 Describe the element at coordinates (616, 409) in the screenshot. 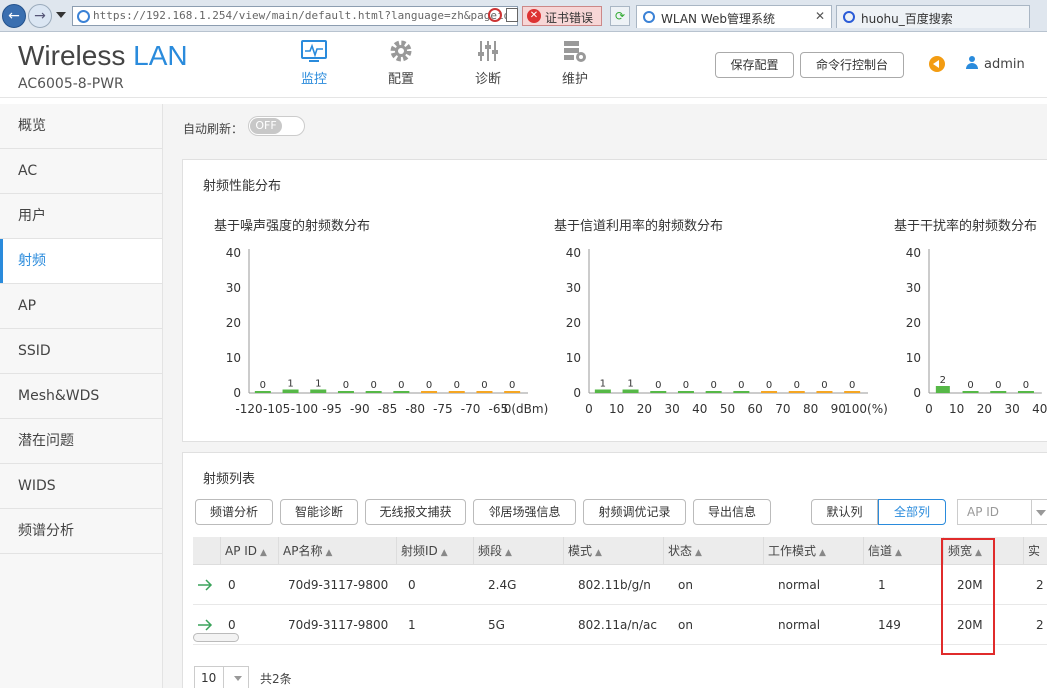

I see `x-tick-label: 10` at that location.